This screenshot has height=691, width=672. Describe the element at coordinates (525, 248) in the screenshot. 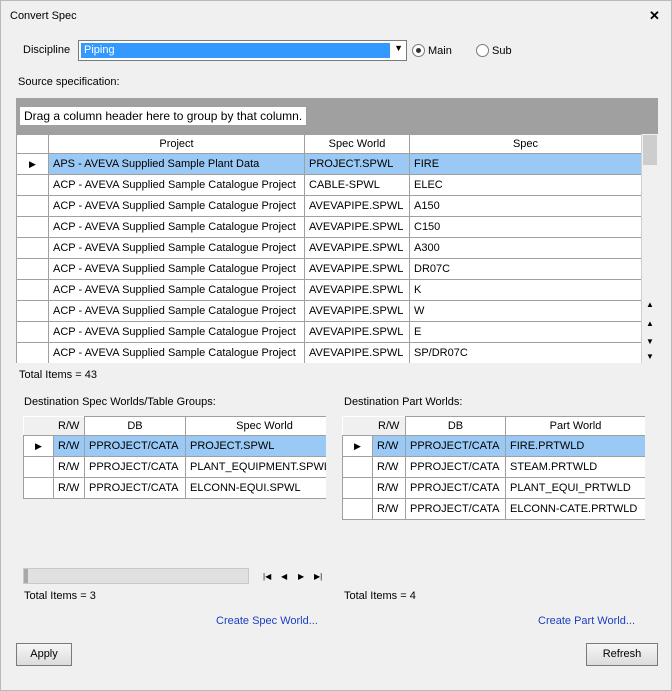

I see `table-cell: A300` at that location.